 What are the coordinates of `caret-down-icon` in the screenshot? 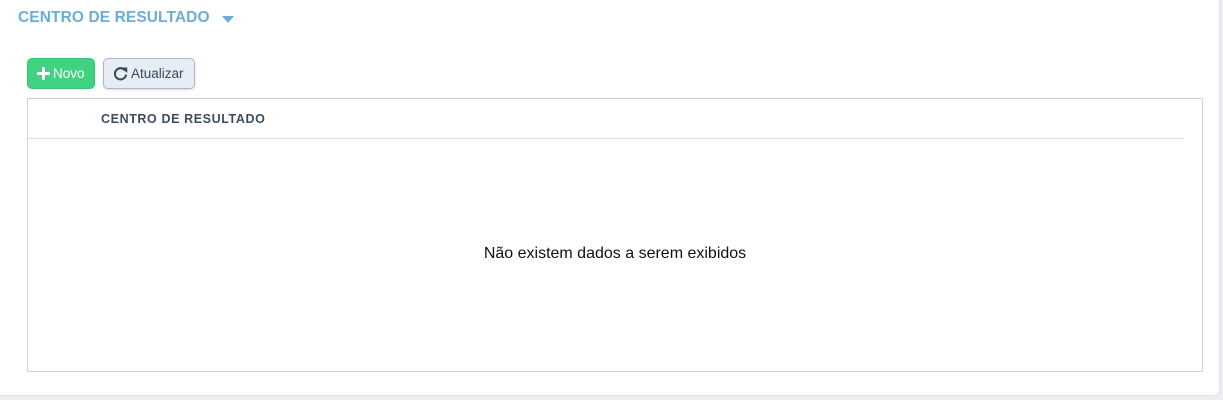 It's located at (227, 19).